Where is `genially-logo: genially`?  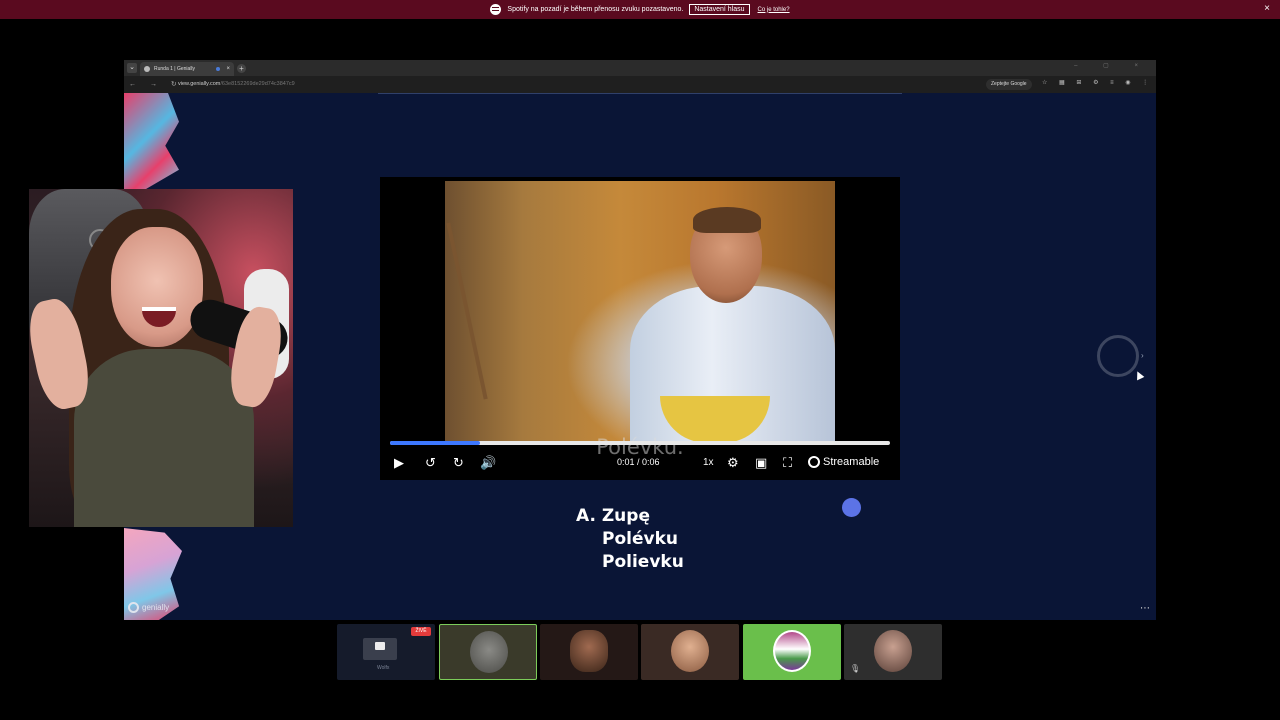
genially-logo: genially is located at coordinates (148, 607).